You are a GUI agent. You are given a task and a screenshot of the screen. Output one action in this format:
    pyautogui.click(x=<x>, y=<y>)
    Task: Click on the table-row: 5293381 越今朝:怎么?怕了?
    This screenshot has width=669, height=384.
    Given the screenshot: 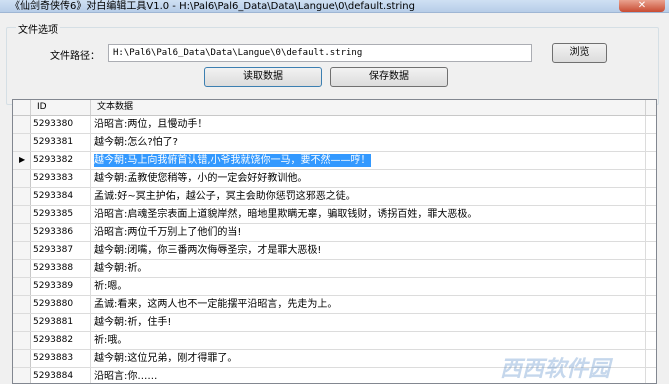 What is the action you would take?
    pyautogui.click(x=334, y=143)
    